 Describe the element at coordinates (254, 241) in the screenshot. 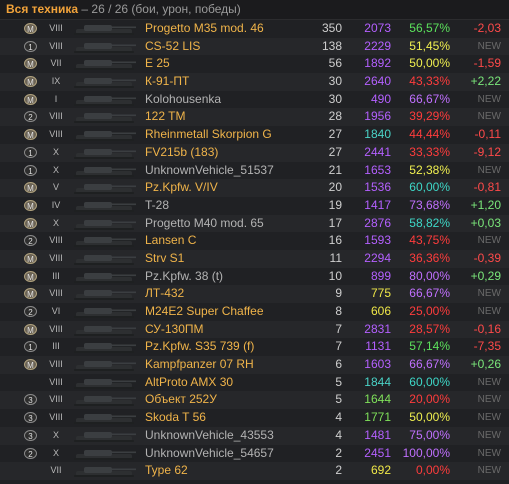

I see `table-row: 2 VIII Lansen C 16 1593 43,75% NEW` at that location.